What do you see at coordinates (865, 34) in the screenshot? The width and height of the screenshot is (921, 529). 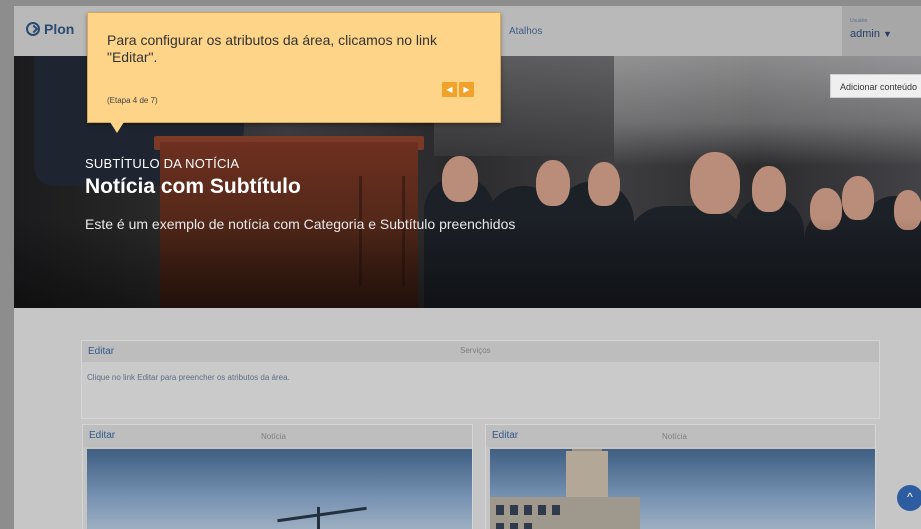 I see `user-name-label: admin` at bounding box center [865, 34].